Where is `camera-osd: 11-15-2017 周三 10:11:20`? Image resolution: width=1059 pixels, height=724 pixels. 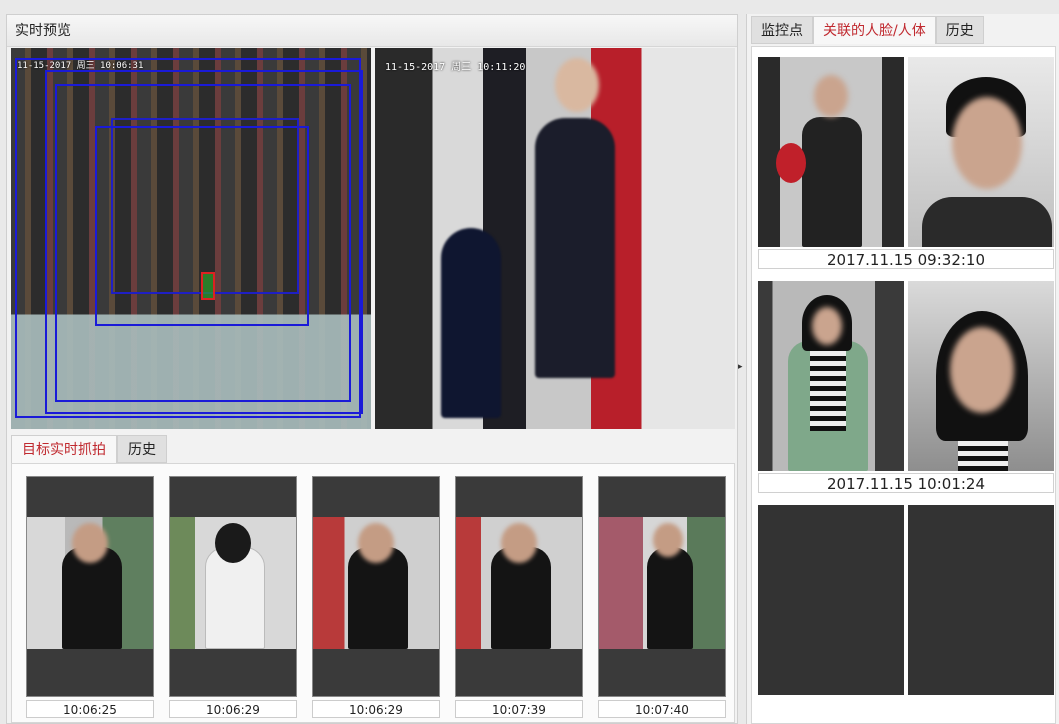 camera-osd: 11-15-2017 周三 10:11:20 is located at coordinates (455, 67).